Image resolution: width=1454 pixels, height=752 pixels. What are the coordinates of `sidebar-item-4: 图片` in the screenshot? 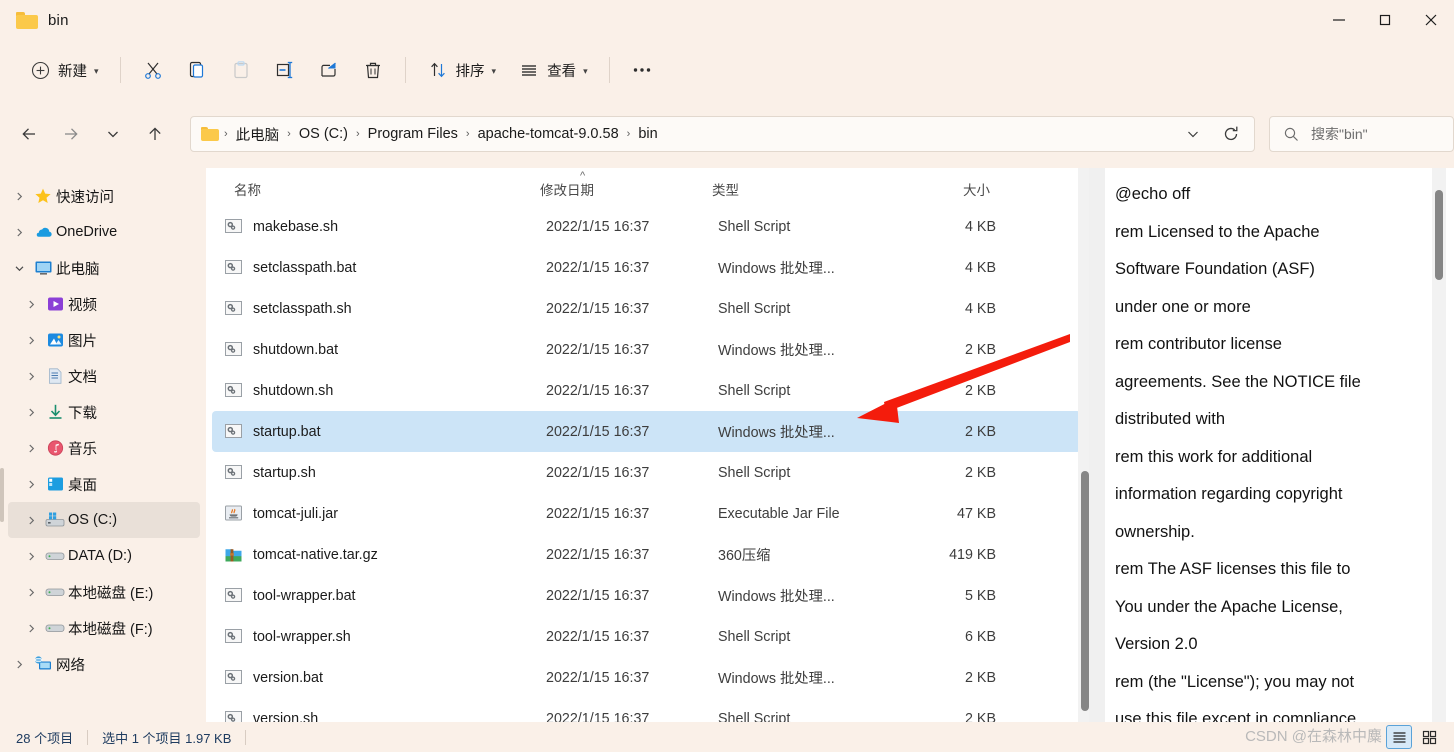 It's located at (104, 340).